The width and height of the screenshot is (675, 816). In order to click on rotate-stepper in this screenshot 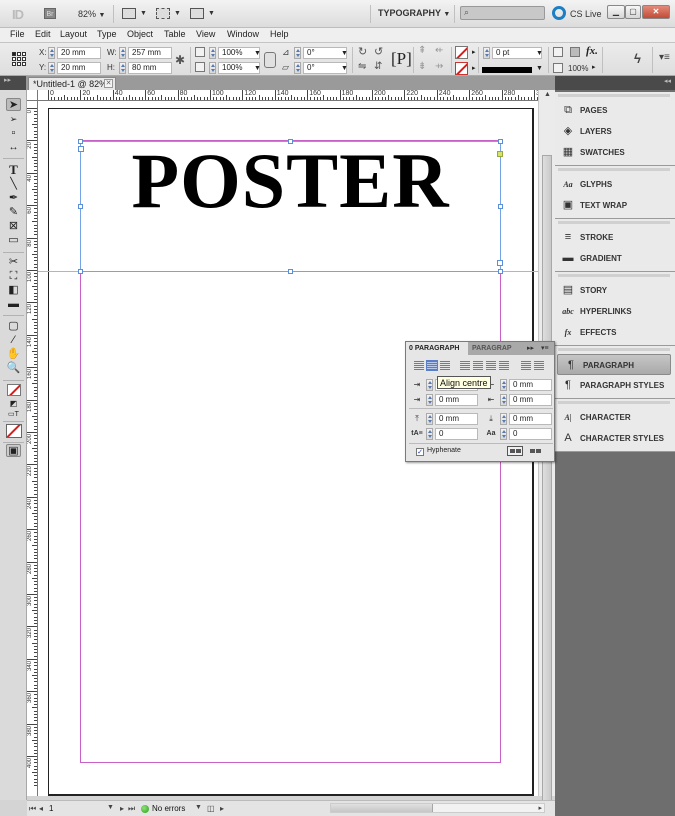, I will do `click(297, 53)`.